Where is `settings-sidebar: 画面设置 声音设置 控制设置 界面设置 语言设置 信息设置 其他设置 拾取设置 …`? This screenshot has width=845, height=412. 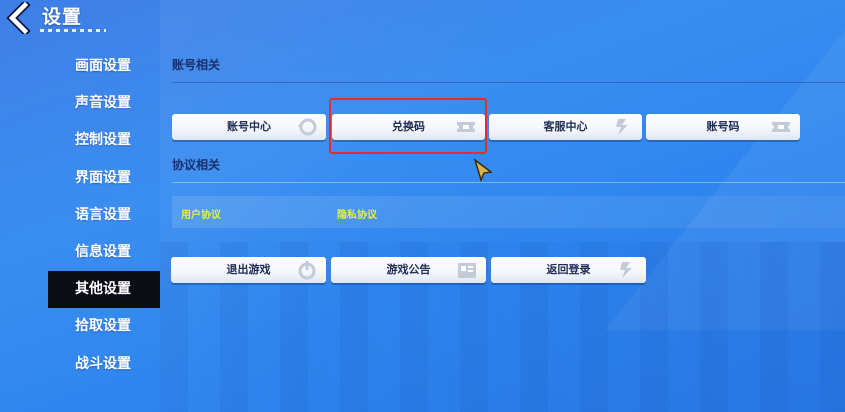 settings-sidebar: 画面设置 声音设置 控制设置 界面设置 语言设置 信息设置 其他设置 拾取设置 … is located at coordinates (104, 215).